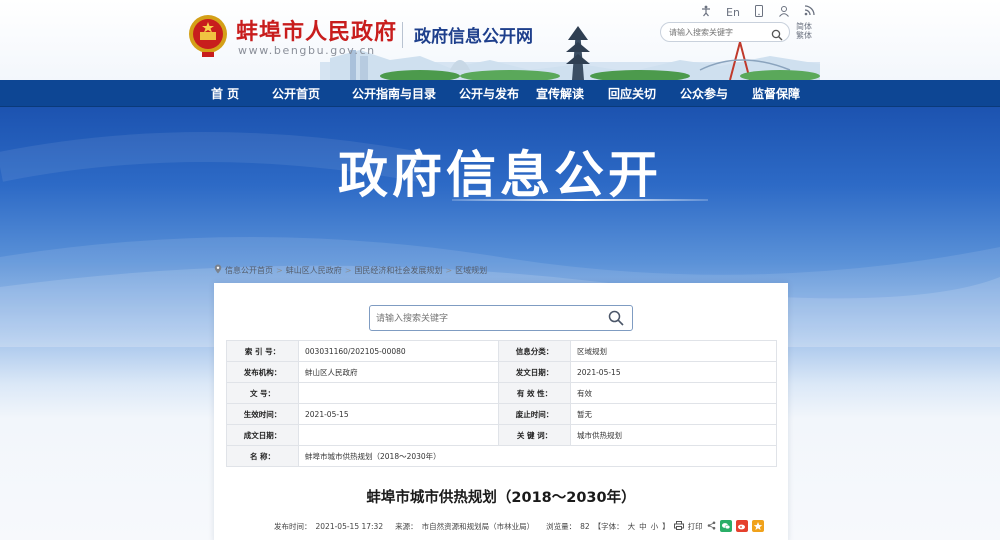  What do you see at coordinates (478, 526) in the screenshot?
I see `source: 市自然资源和规划局（市林业局）` at bounding box center [478, 526].